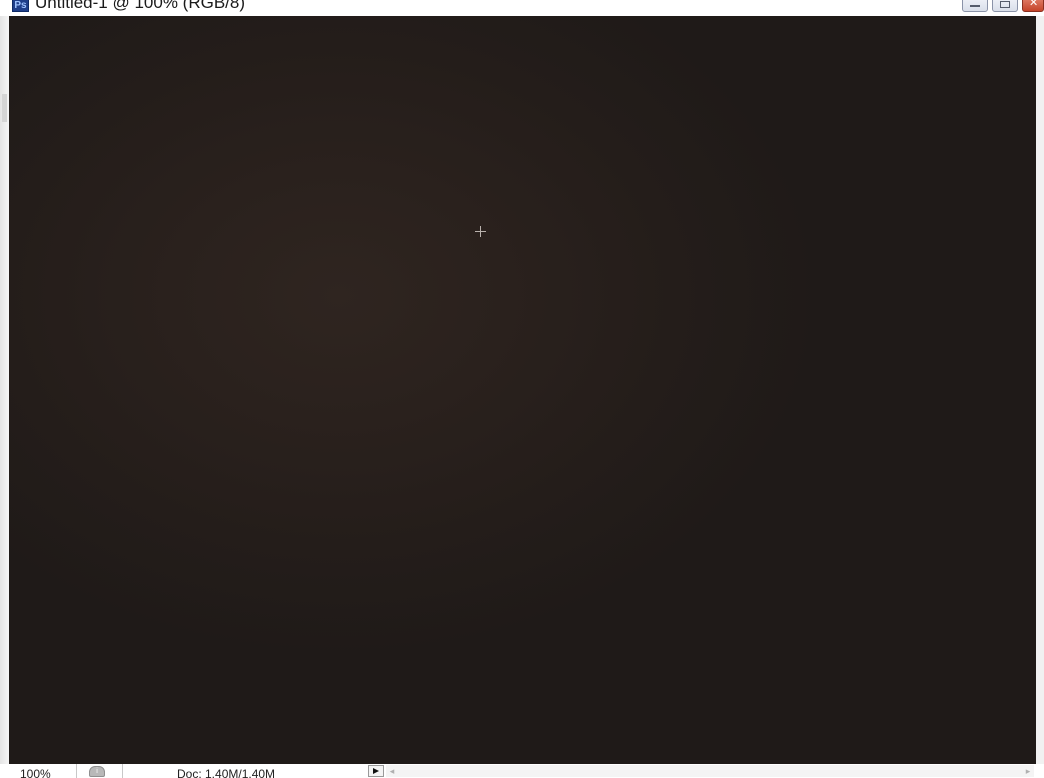  Describe the element at coordinates (522, 8) in the screenshot. I see `title-bar: Ps Untitled-1 @ 100% (RGB/8) ✕` at that location.